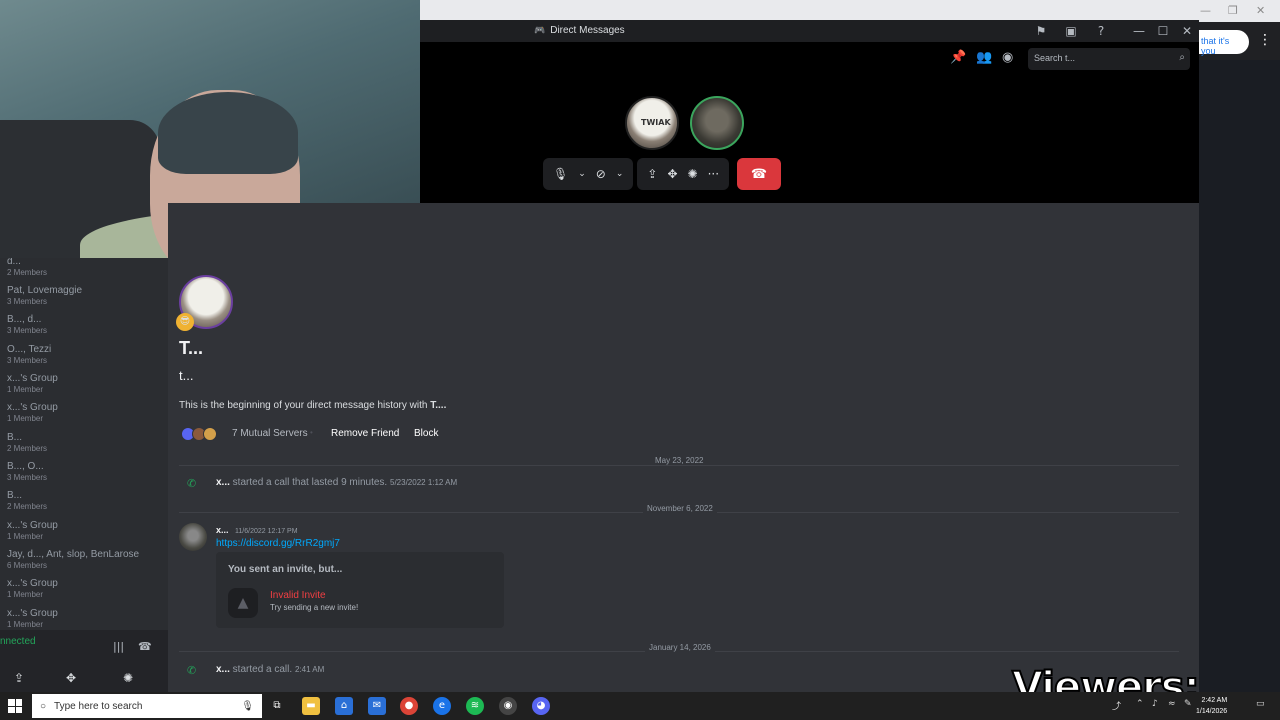  What do you see at coordinates (679, 465) in the screenshot?
I see `date-divider` at bounding box center [679, 465].